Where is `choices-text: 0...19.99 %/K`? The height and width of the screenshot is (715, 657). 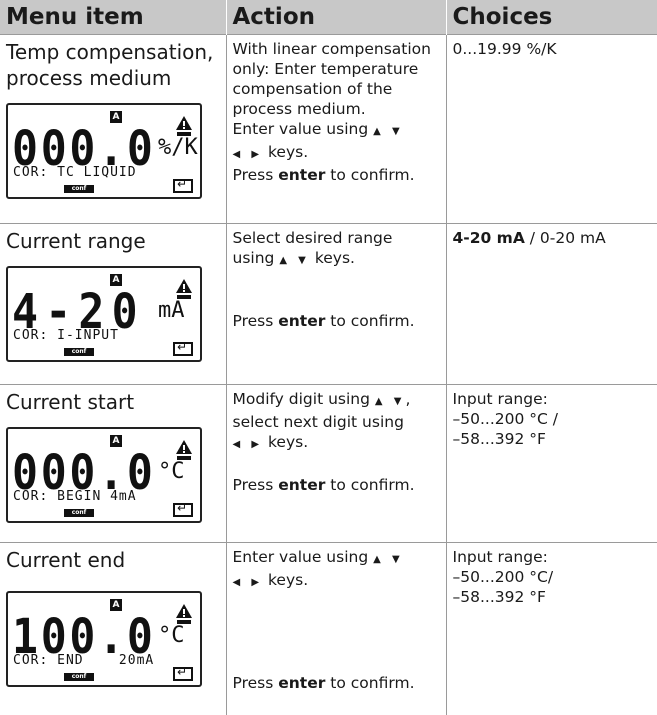
choices-text: 0...19.99 %/K is located at coordinates (504, 49).